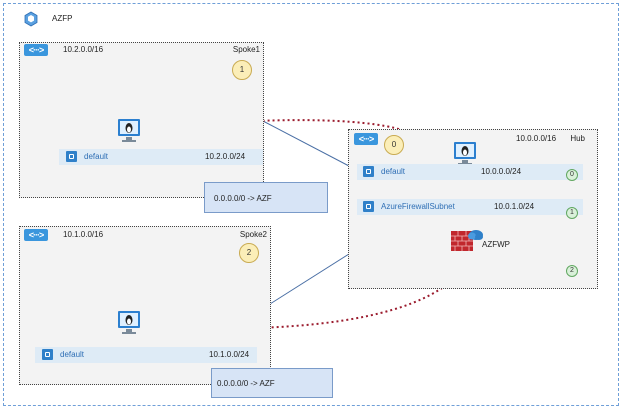 This screenshot has height=411, width=624. I want to click on subnet-cidr: 10.0.0.0/24, so click(501, 171).